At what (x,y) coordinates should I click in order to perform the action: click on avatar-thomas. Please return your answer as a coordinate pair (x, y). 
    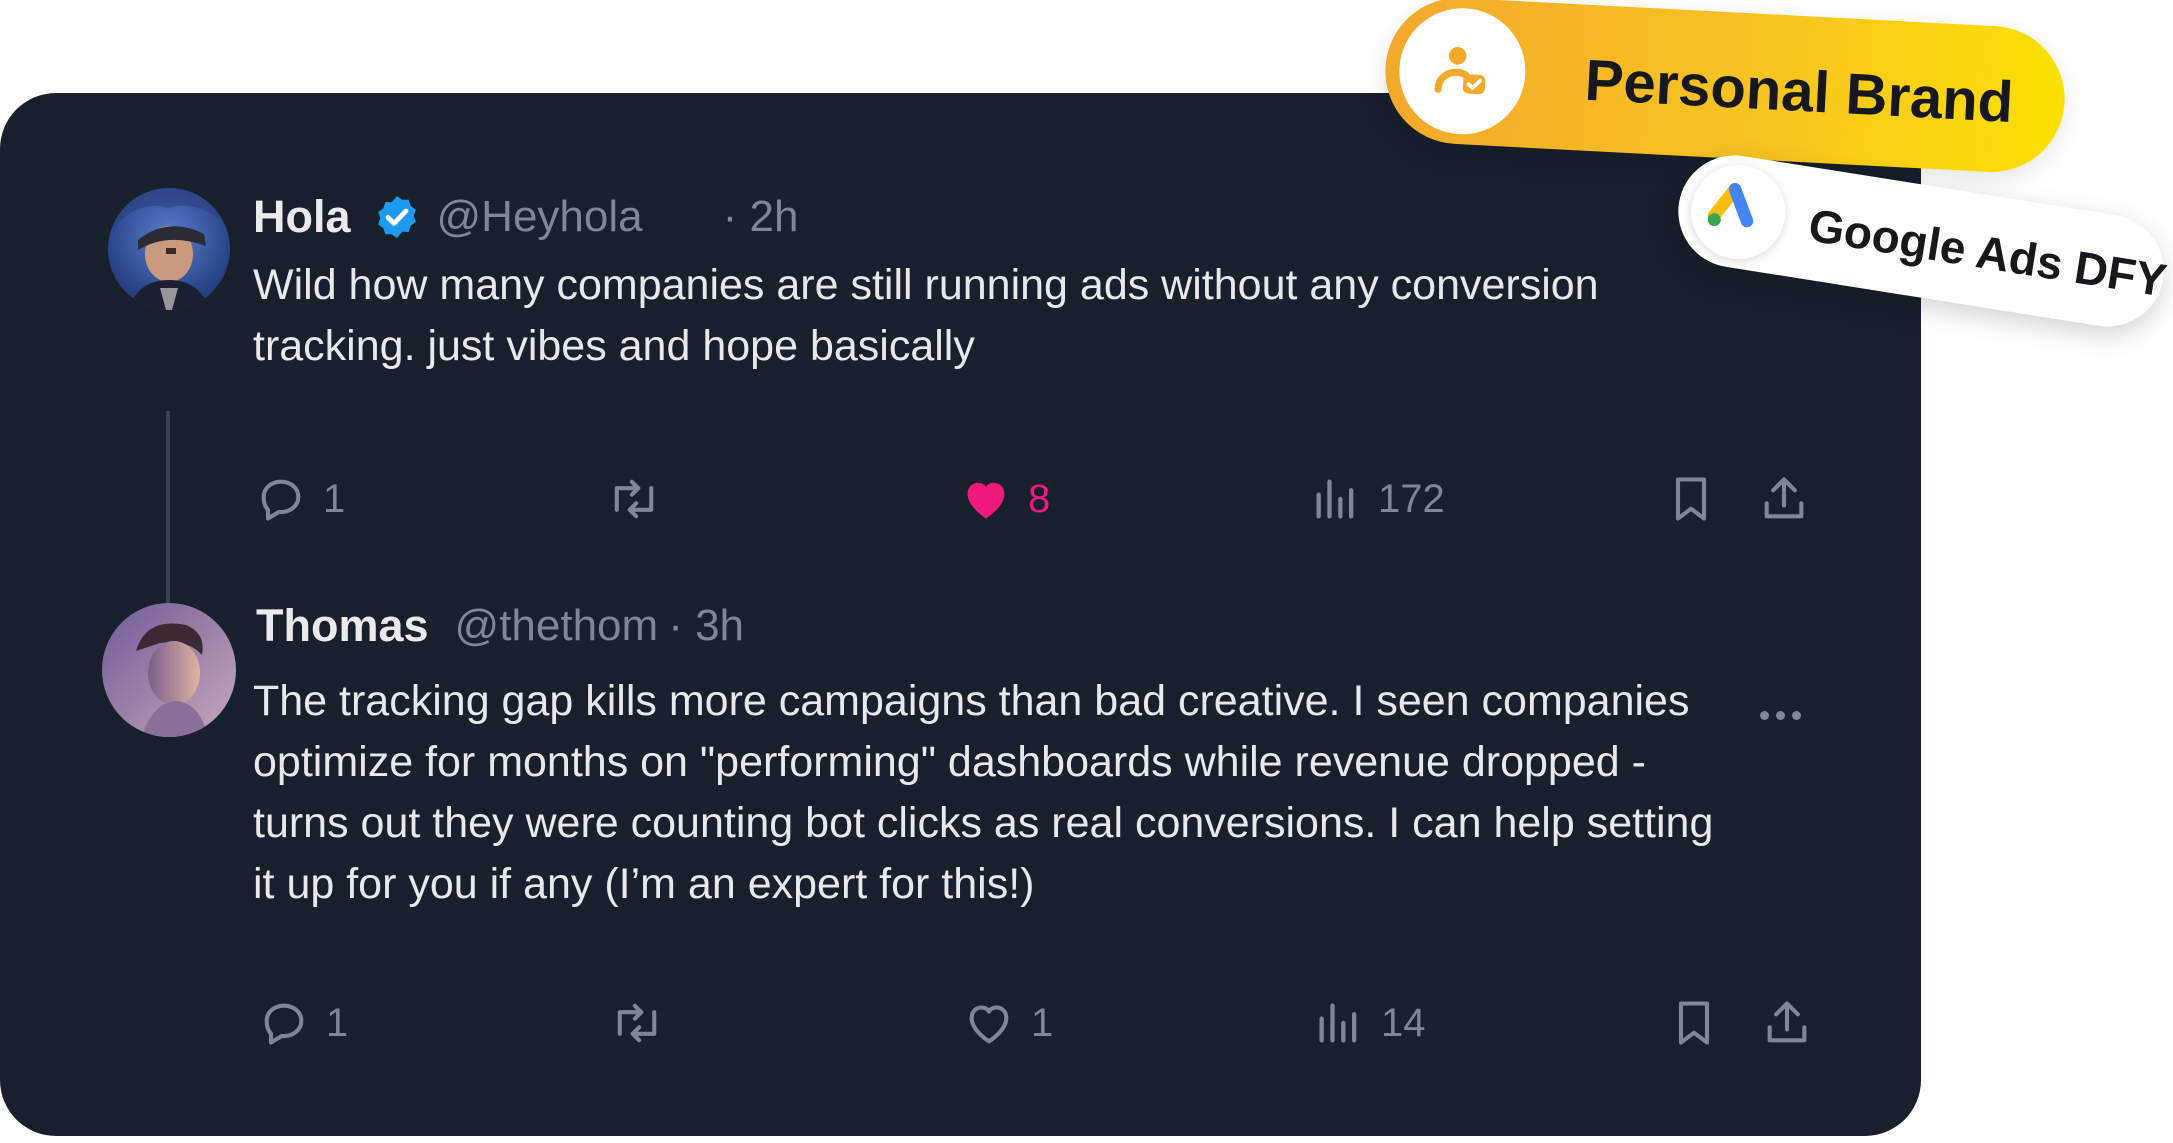
    Looking at the image, I should click on (169, 670).